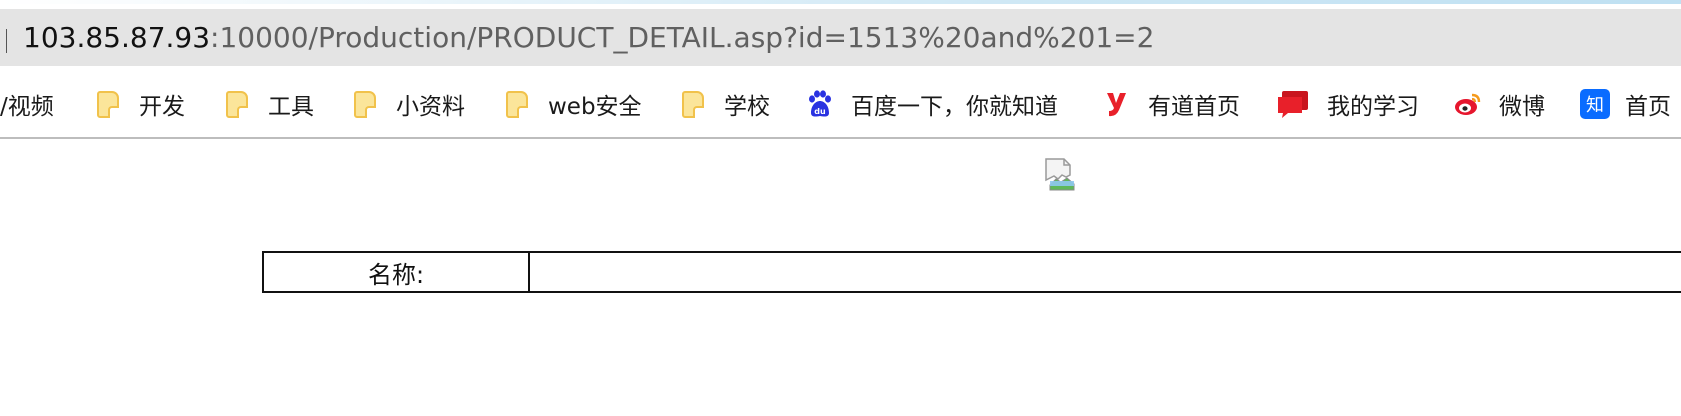  Describe the element at coordinates (1061, 174) in the screenshot. I see `broken-image-icon` at that location.